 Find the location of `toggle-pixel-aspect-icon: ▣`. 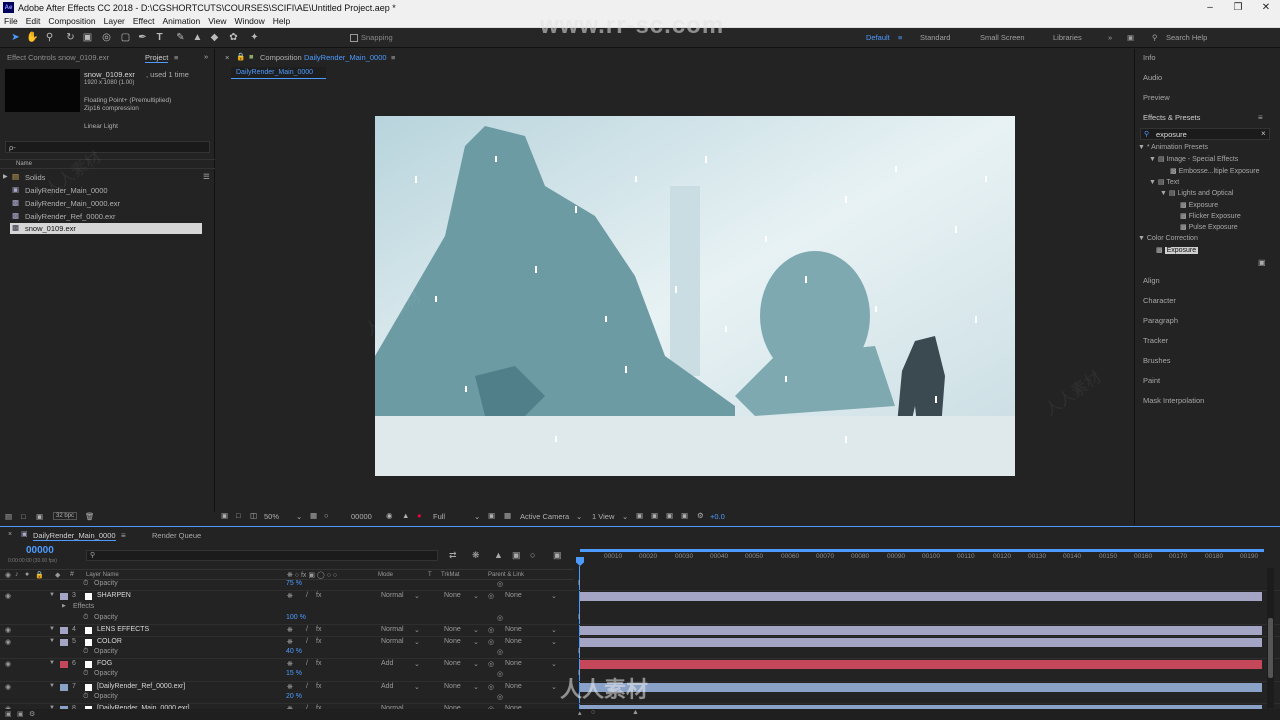

toggle-pixel-aspect-icon: ▣ is located at coordinates (639, 515).